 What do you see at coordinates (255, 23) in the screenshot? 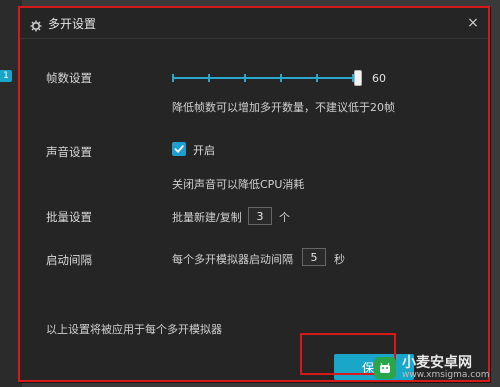
I see `dialog-titlebar: 多开设置 ×` at bounding box center [255, 23].